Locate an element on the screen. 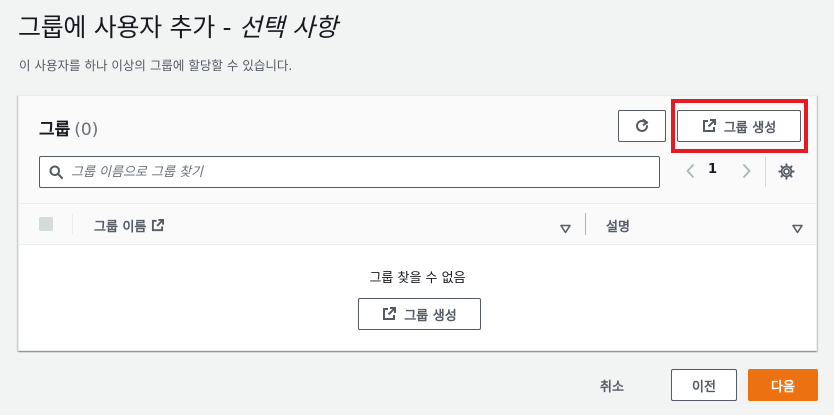 Image resolution: width=834 pixels, height=415 pixels. select-all-checkbox is located at coordinates (46, 224).